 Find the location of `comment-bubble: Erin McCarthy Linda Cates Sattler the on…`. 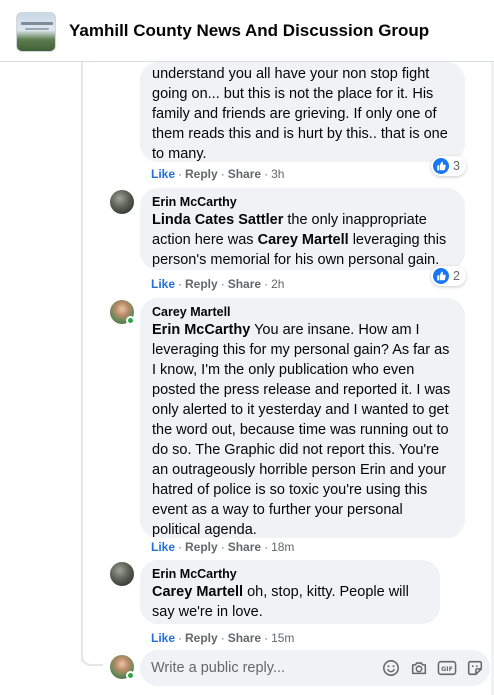

comment-bubble: Erin McCarthy Linda Cates Sattler the on… is located at coordinates (302, 229).